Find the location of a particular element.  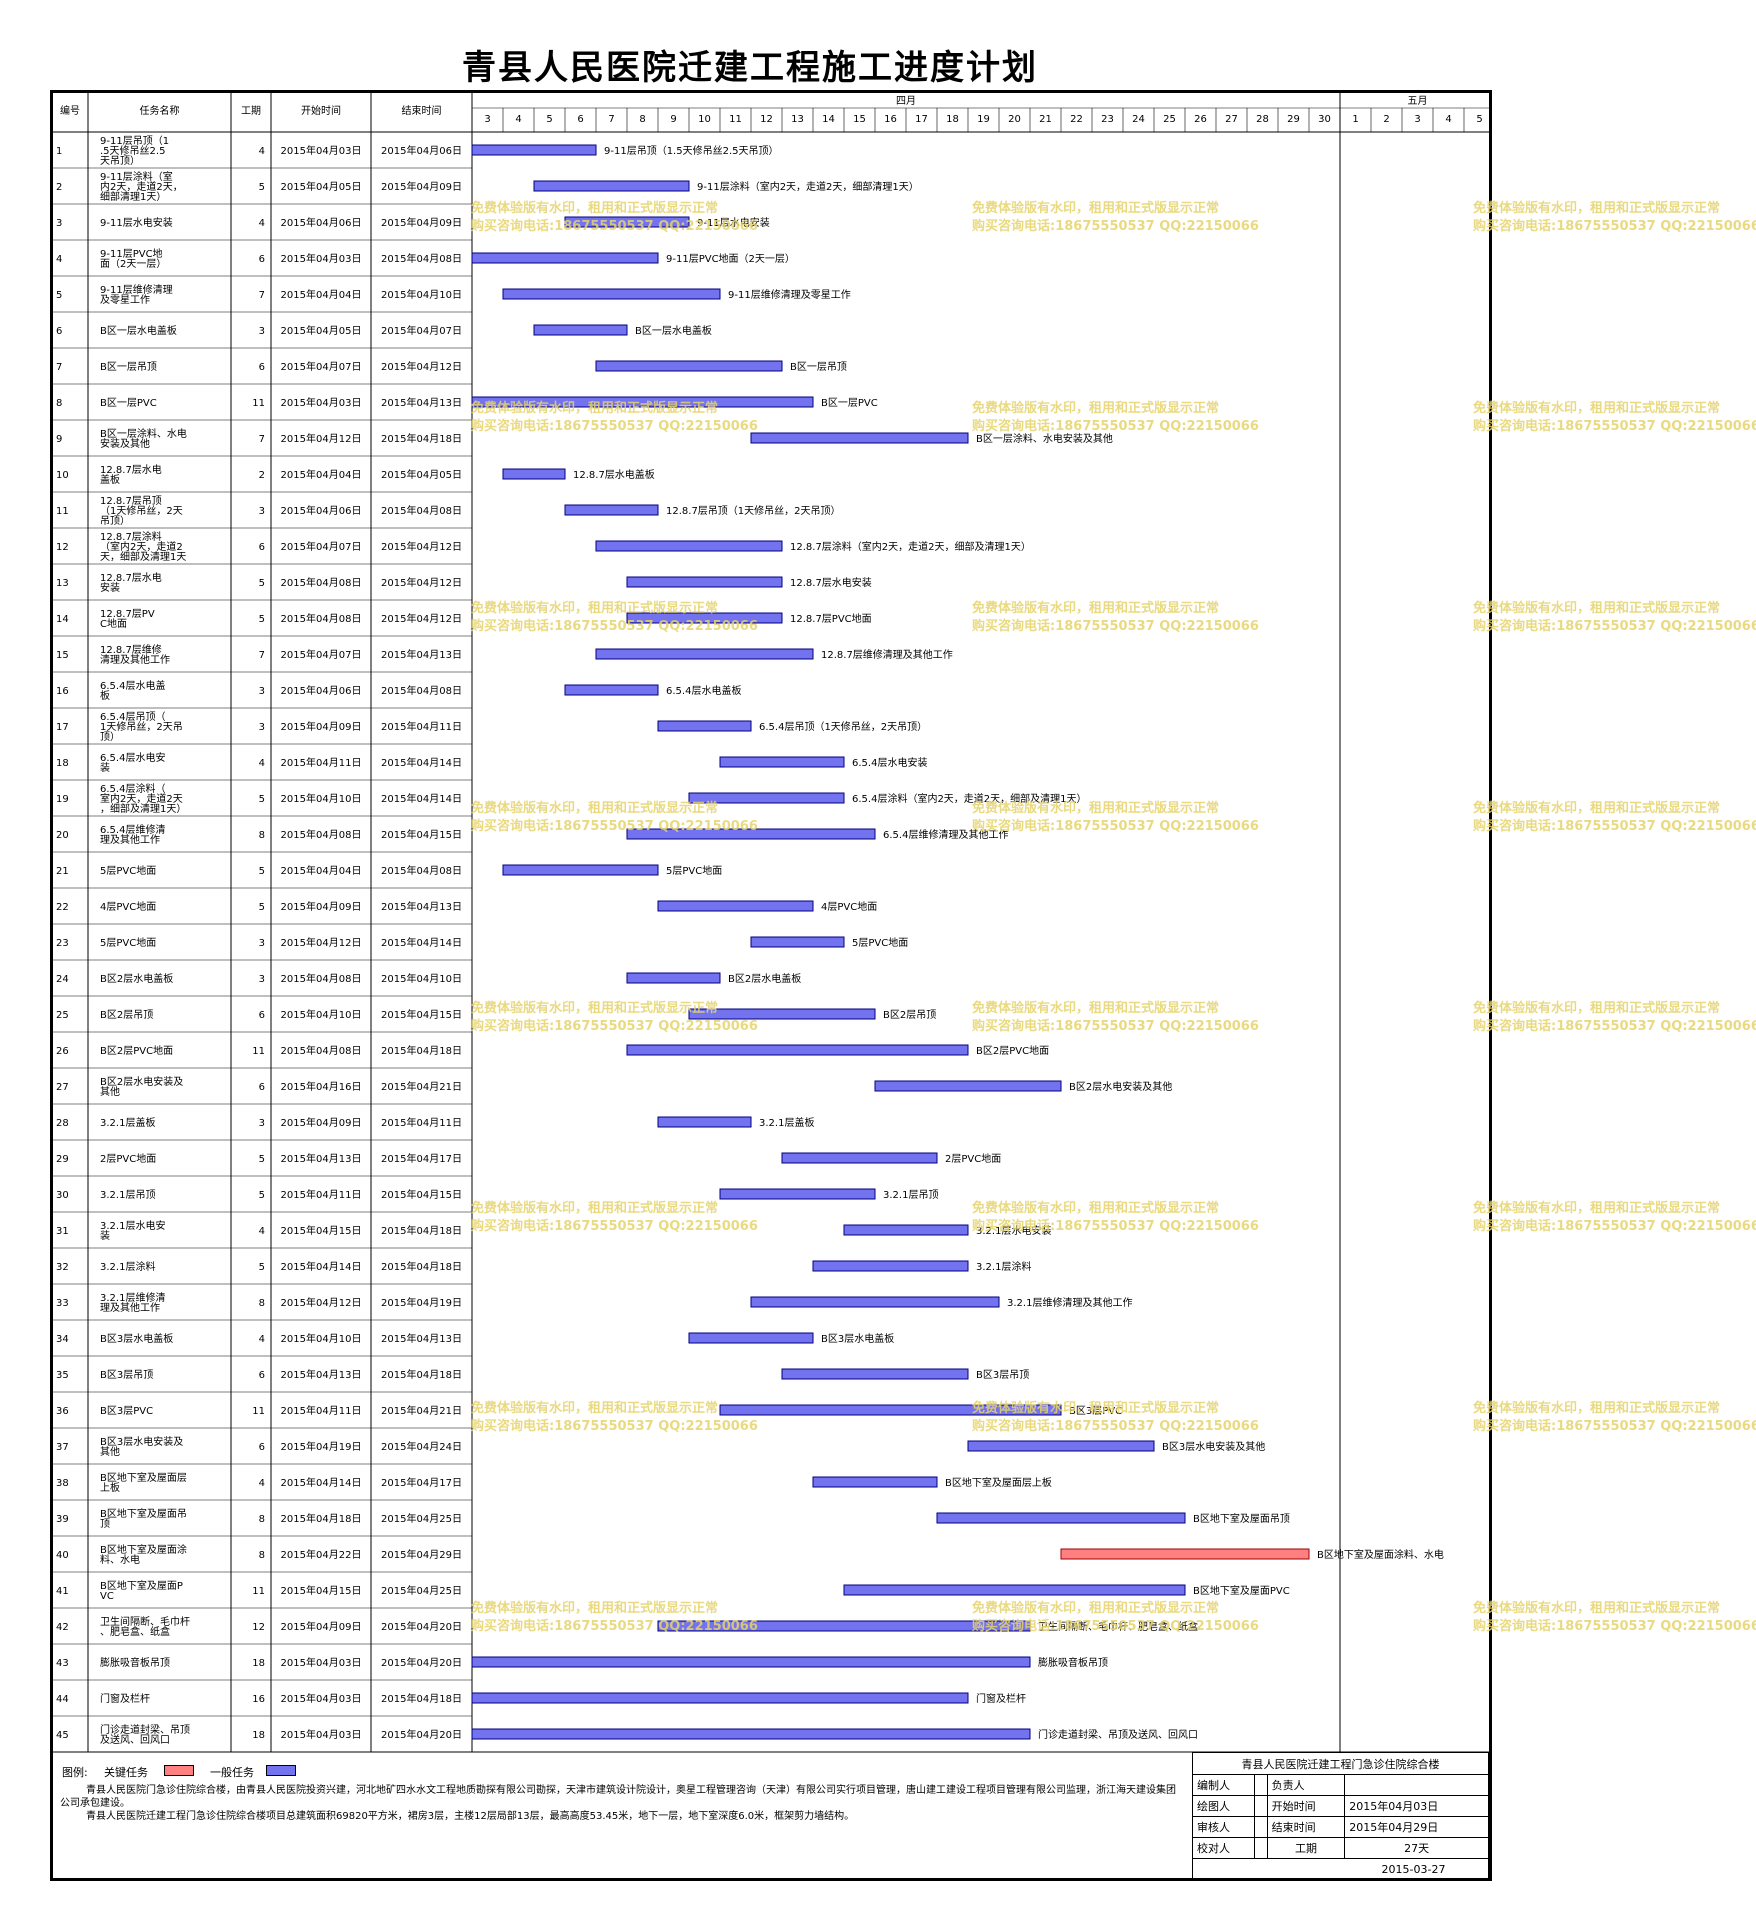

column-header: 任务名称 is located at coordinates (160, 110).